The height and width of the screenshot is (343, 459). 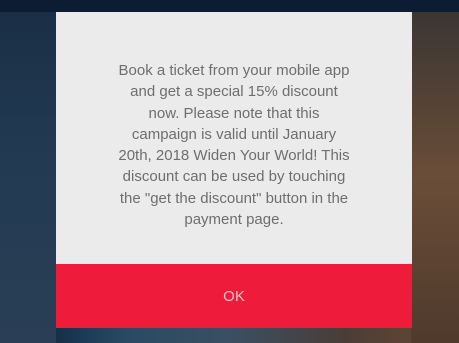 I want to click on top-bar, so click(x=229, y=6).